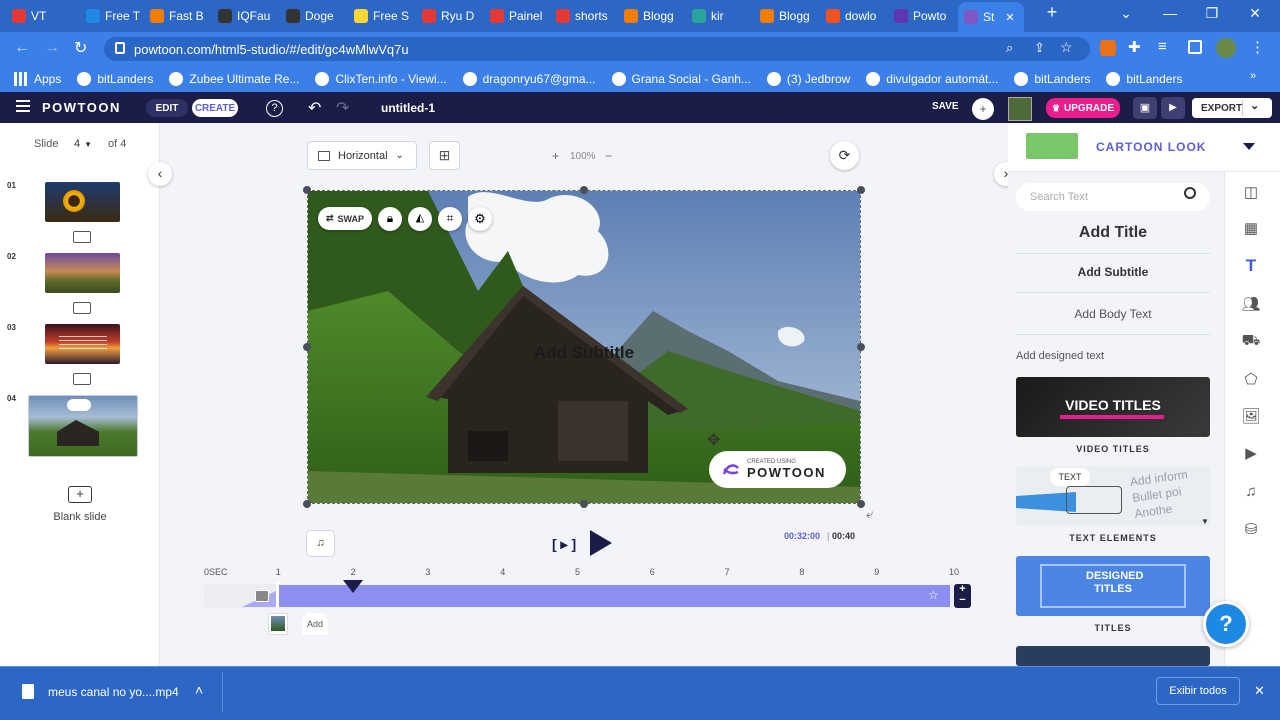 This screenshot has height=720, width=1280. What do you see at coordinates (808, 79) in the screenshot?
I see `bookmark-item: (3) Jedbrow` at bounding box center [808, 79].